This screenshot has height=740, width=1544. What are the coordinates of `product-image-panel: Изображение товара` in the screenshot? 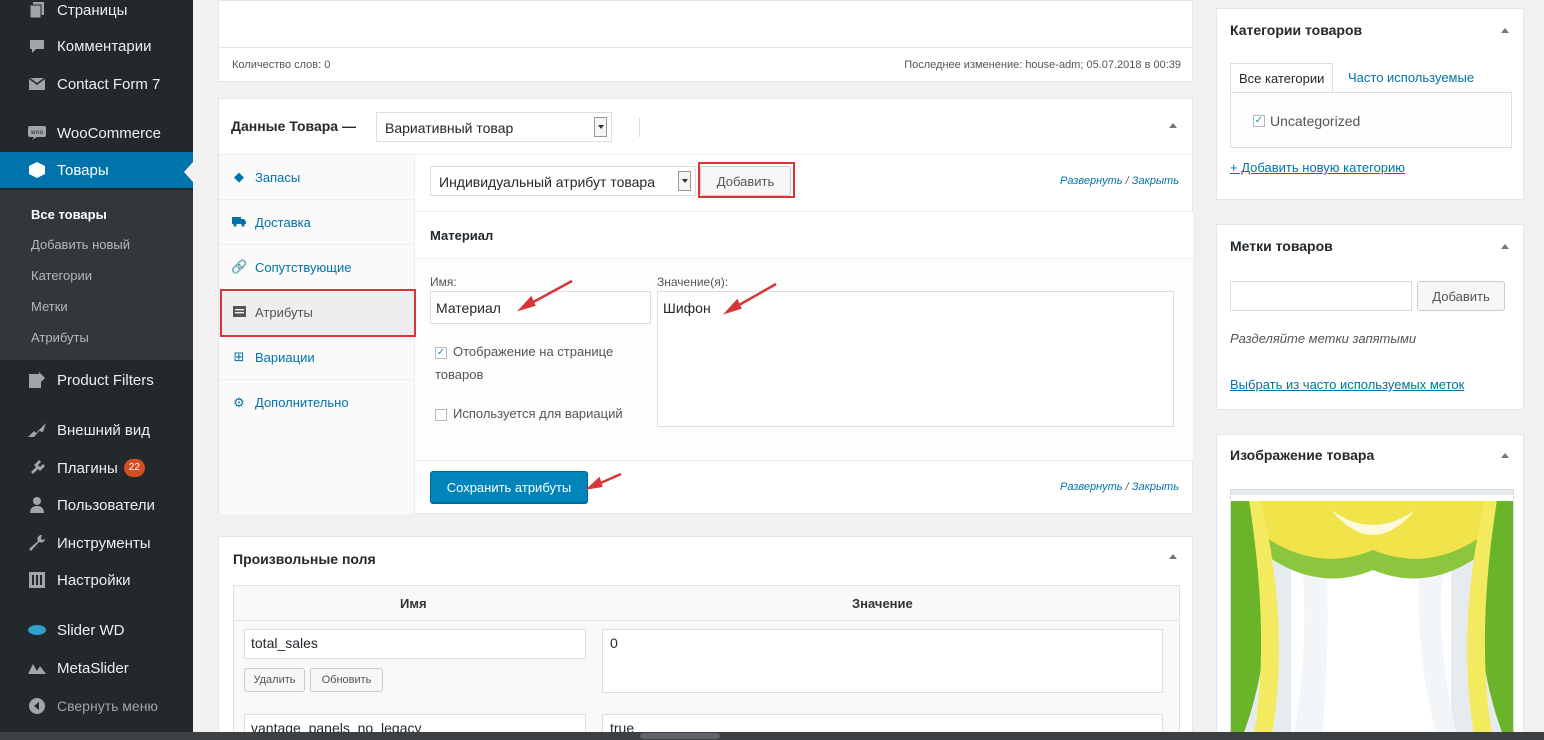 It's located at (1370, 587).